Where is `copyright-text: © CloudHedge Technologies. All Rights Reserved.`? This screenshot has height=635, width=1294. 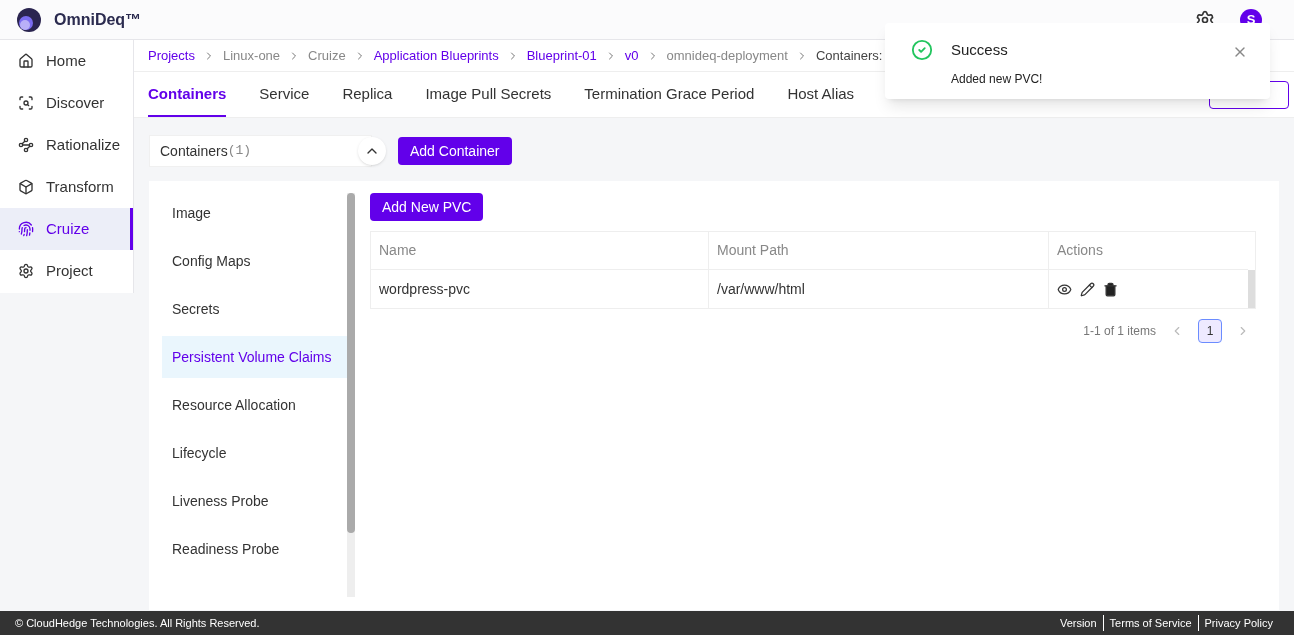
copyright-text: © CloudHedge Technologies. All Rights Reserved. is located at coordinates (137, 623).